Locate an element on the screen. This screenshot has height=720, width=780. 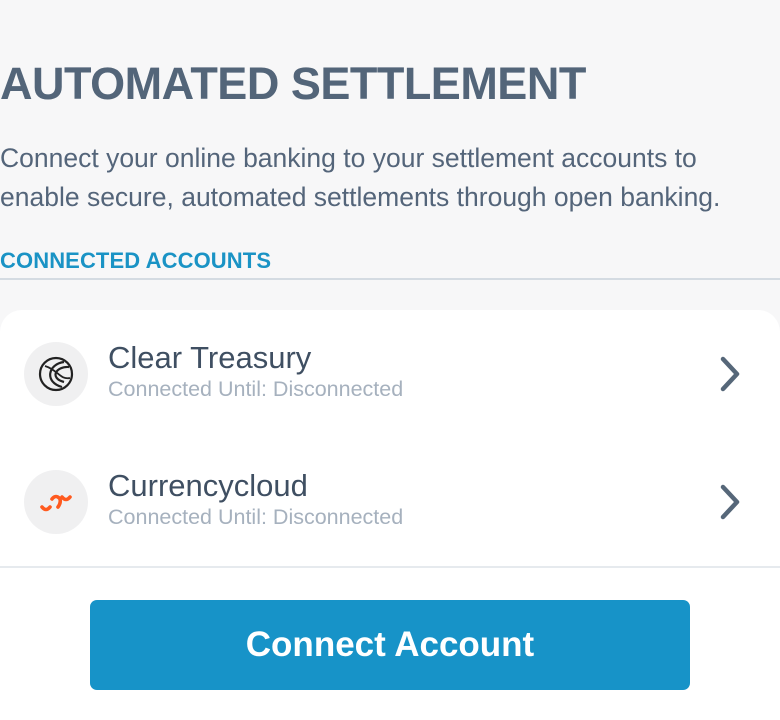
connect-account-button: Connect Account is located at coordinates (390, 645).